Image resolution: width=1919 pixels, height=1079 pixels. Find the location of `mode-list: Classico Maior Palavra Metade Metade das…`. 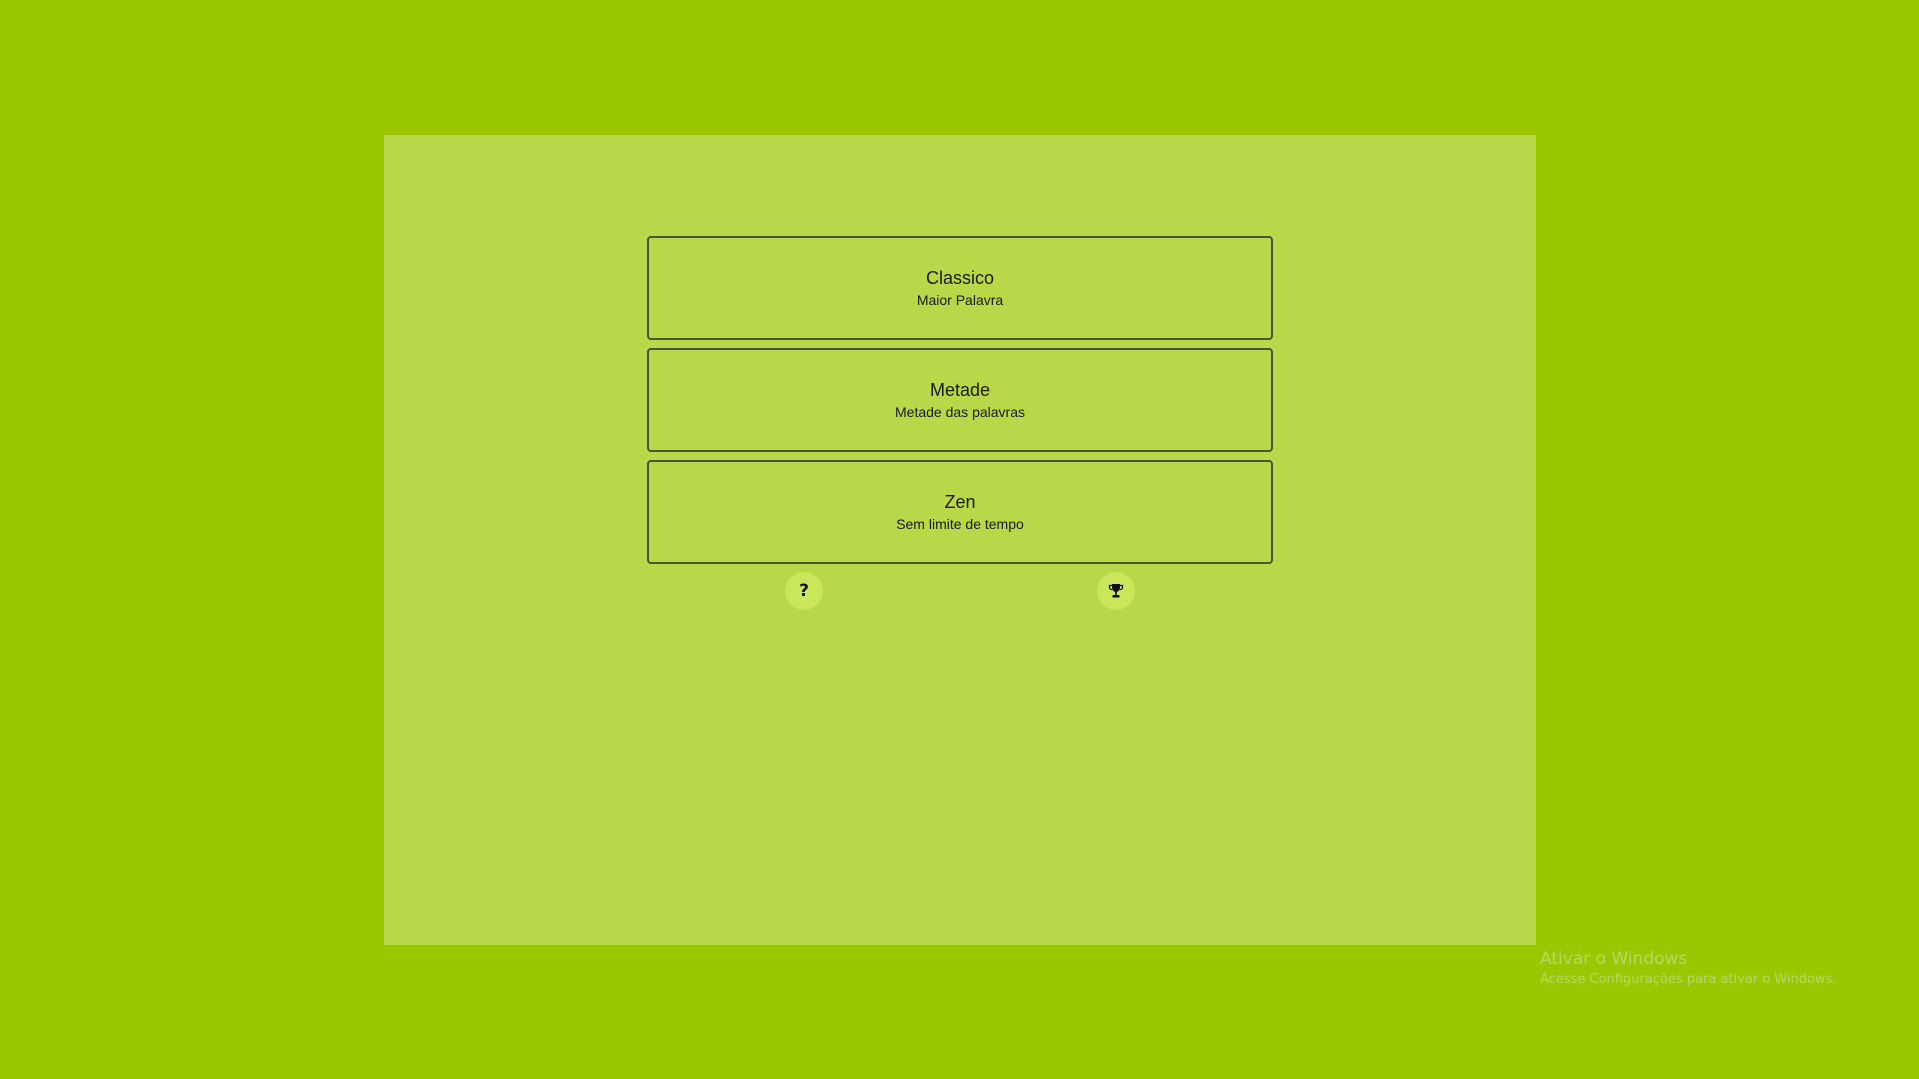

mode-list: Classico Maior Palavra Metade Metade das… is located at coordinates (960, 404).